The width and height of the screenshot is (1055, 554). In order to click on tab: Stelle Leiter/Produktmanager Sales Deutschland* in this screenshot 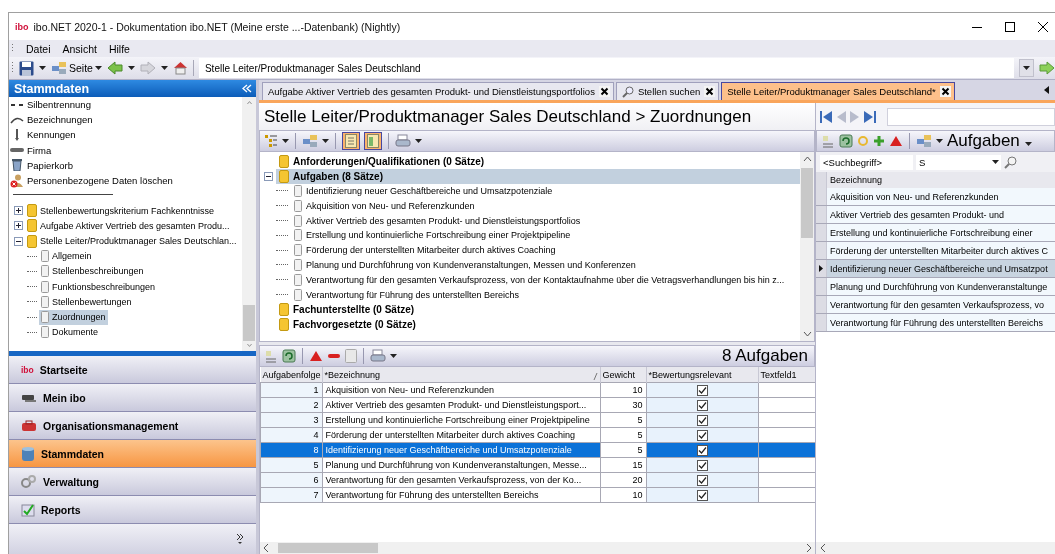, I will do `click(838, 91)`.